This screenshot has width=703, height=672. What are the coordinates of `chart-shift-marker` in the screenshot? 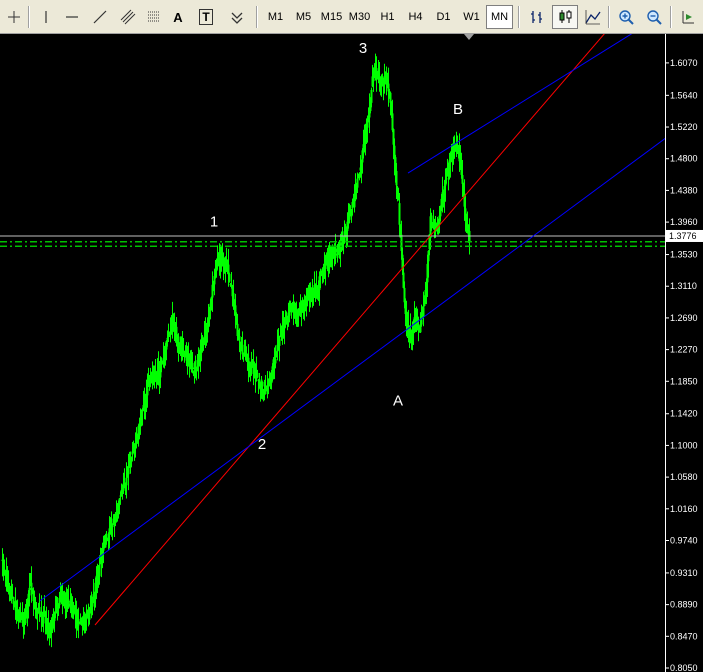 It's located at (469, 37).